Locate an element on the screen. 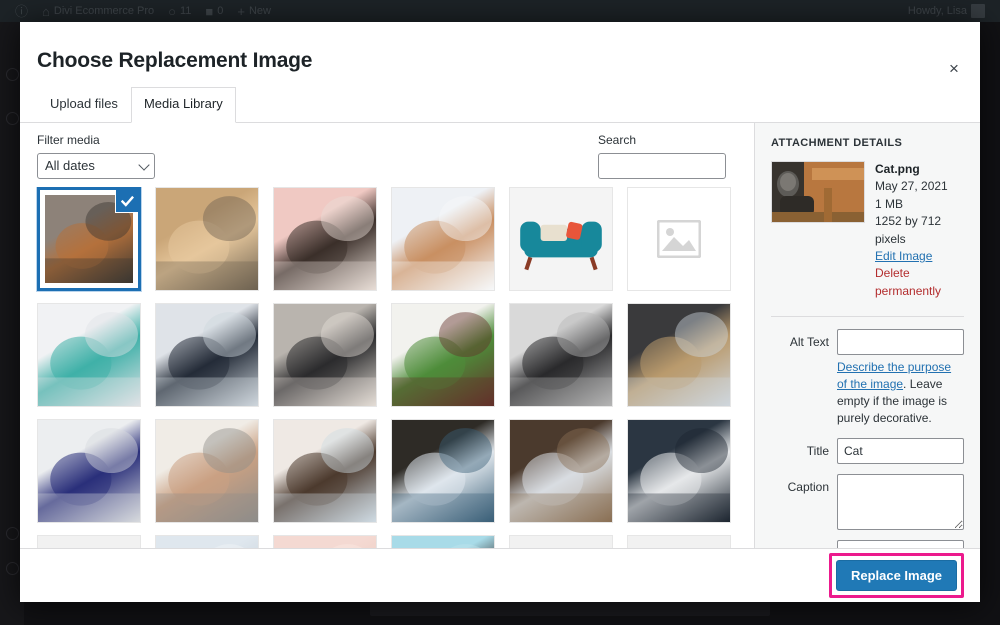 The width and height of the screenshot is (1000, 625). attachment-videographer-with-rig is located at coordinates (325, 355).